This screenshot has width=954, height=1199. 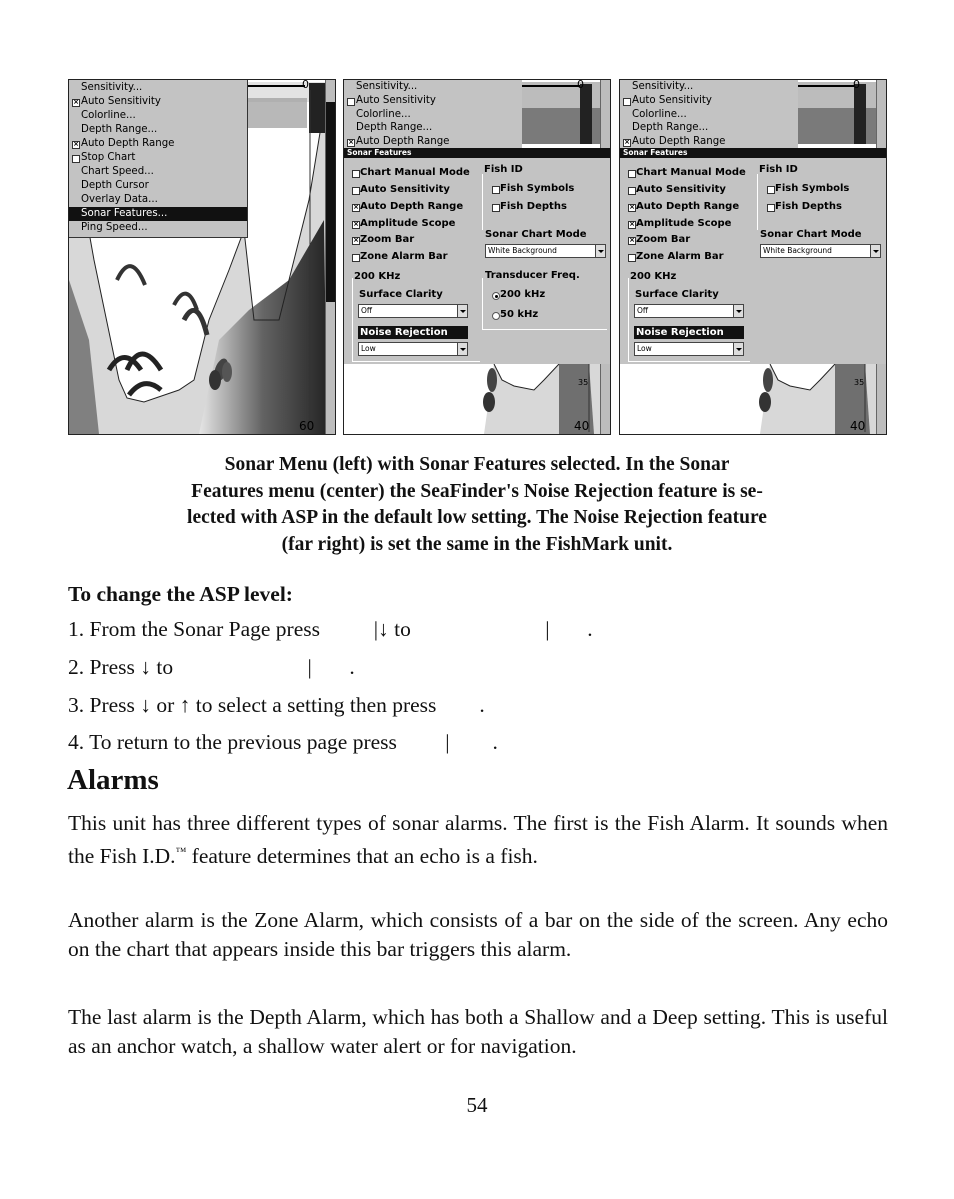 I want to click on radio-200khz: 200 kHz, so click(x=517, y=294).